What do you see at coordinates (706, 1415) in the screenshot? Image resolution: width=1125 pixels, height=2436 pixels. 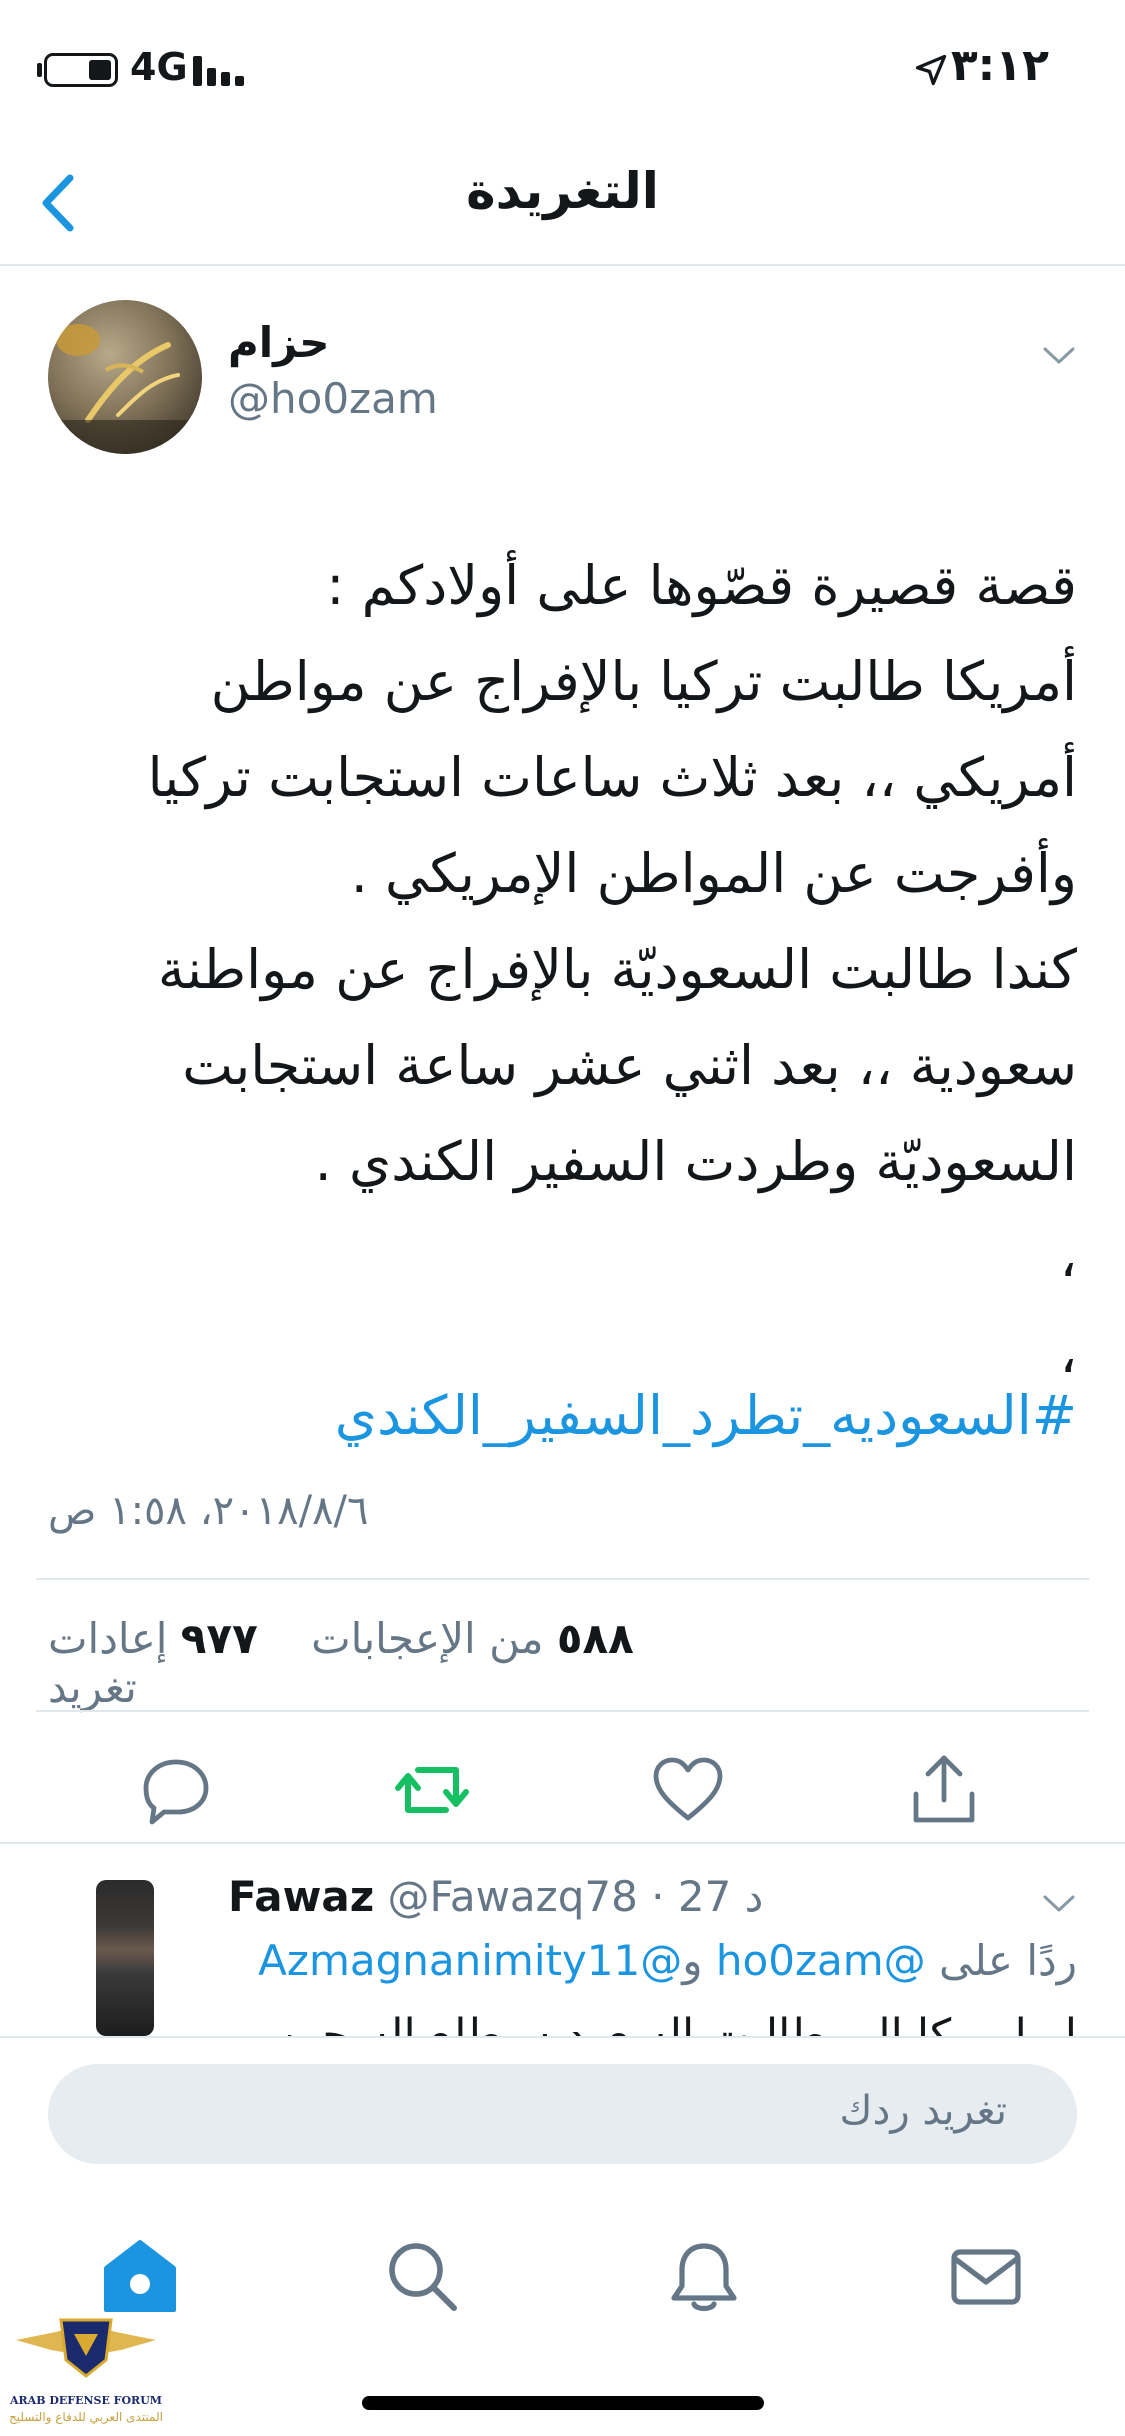 I see `hashtag-link: #السعوديه_تطرد_السفير_الكندي` at bounding box center [706, 1415].